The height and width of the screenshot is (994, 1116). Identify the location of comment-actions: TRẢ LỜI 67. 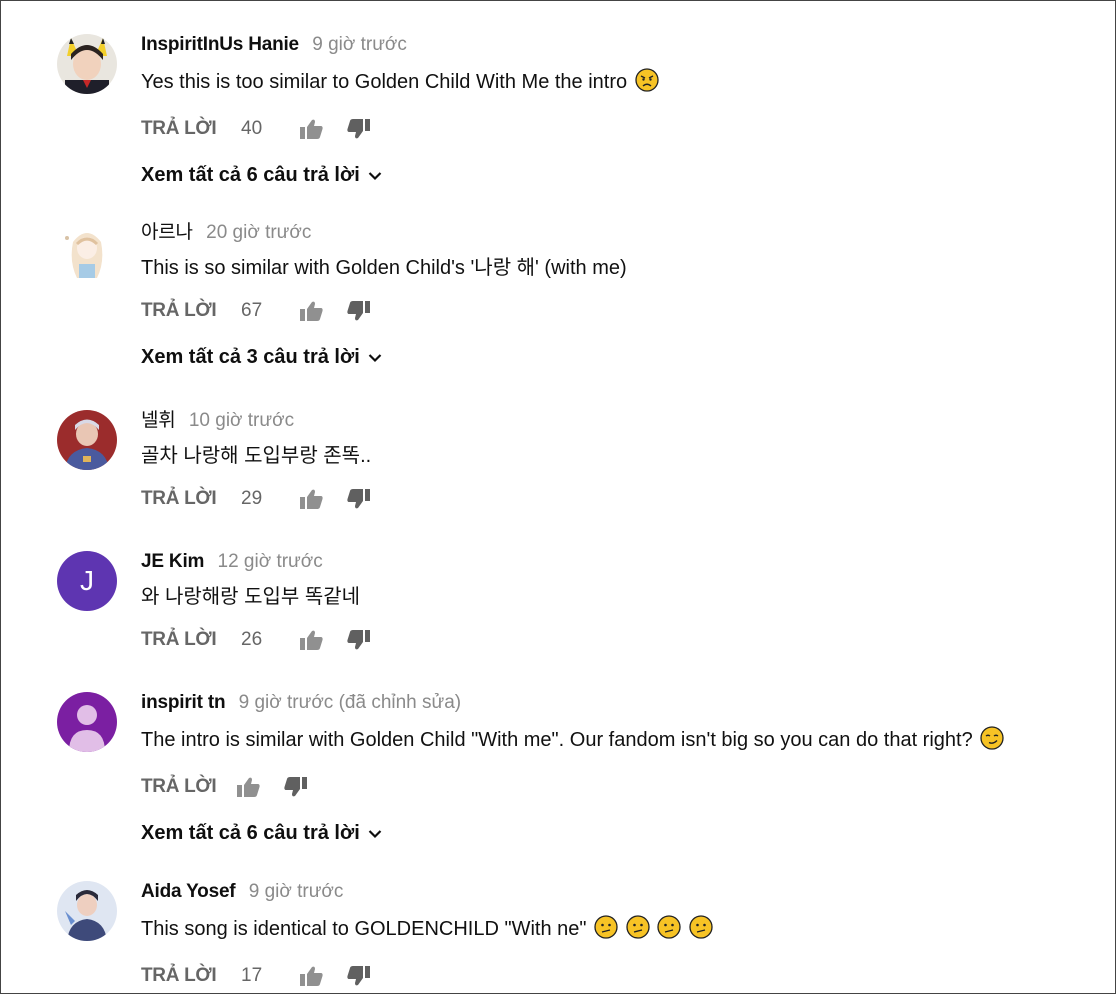
(628, 311).